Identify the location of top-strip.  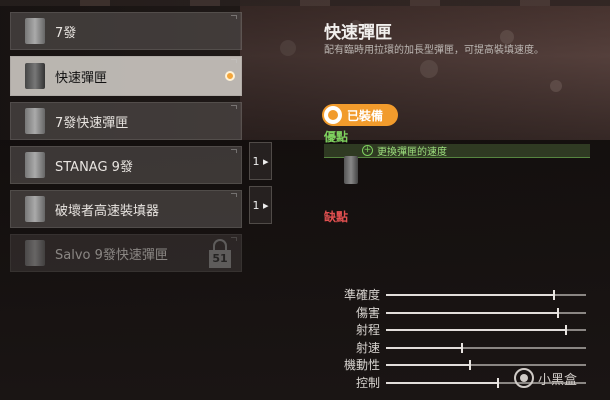
(305, 3).